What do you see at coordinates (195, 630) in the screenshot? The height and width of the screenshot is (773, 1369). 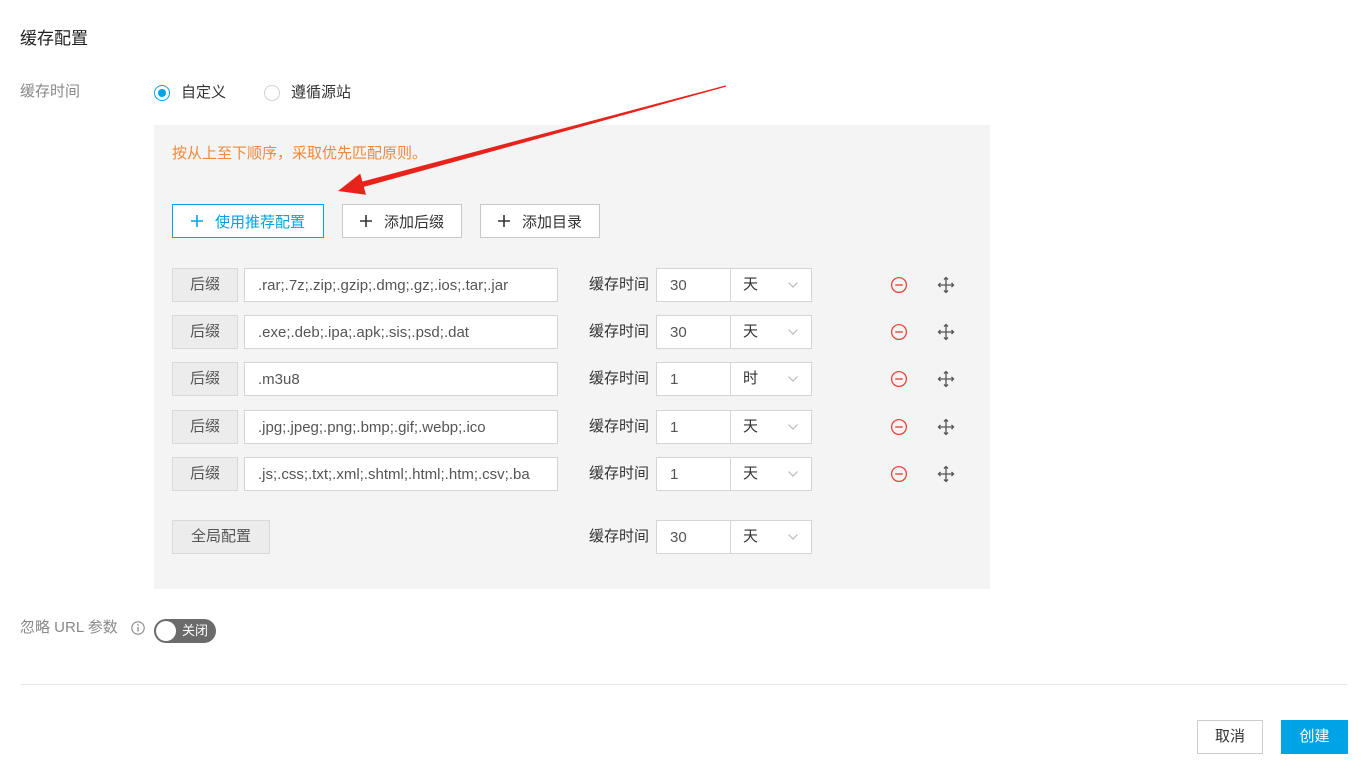 I see `toggle-state-label: 关闭` at bounding box center [195, 630].